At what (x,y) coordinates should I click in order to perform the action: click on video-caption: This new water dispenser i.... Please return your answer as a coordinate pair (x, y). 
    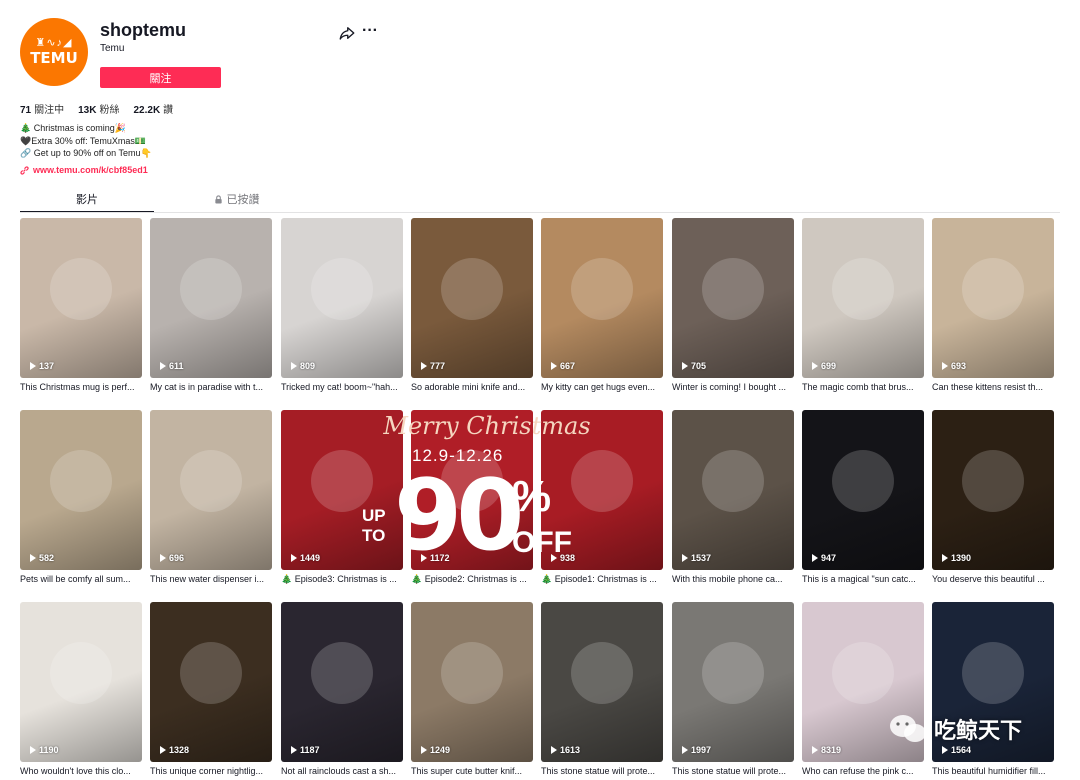
    Looking at the image, I should click on (211, 579).